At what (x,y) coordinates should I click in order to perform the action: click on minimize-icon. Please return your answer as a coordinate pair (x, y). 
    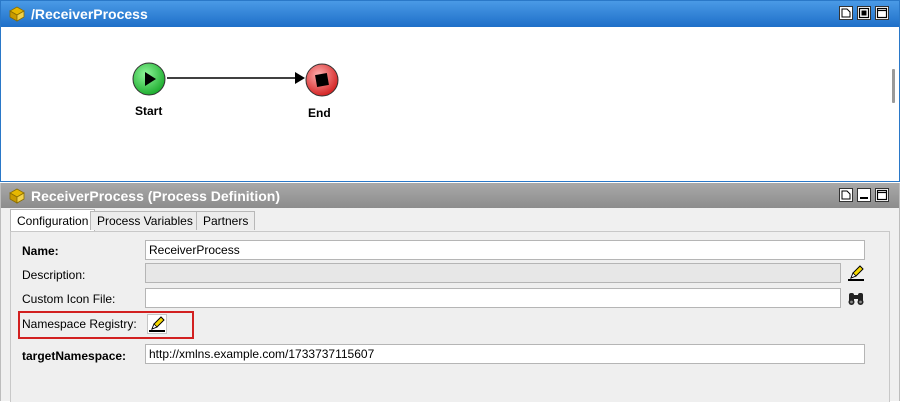
    Looking at the image, I should click on (864, 198).